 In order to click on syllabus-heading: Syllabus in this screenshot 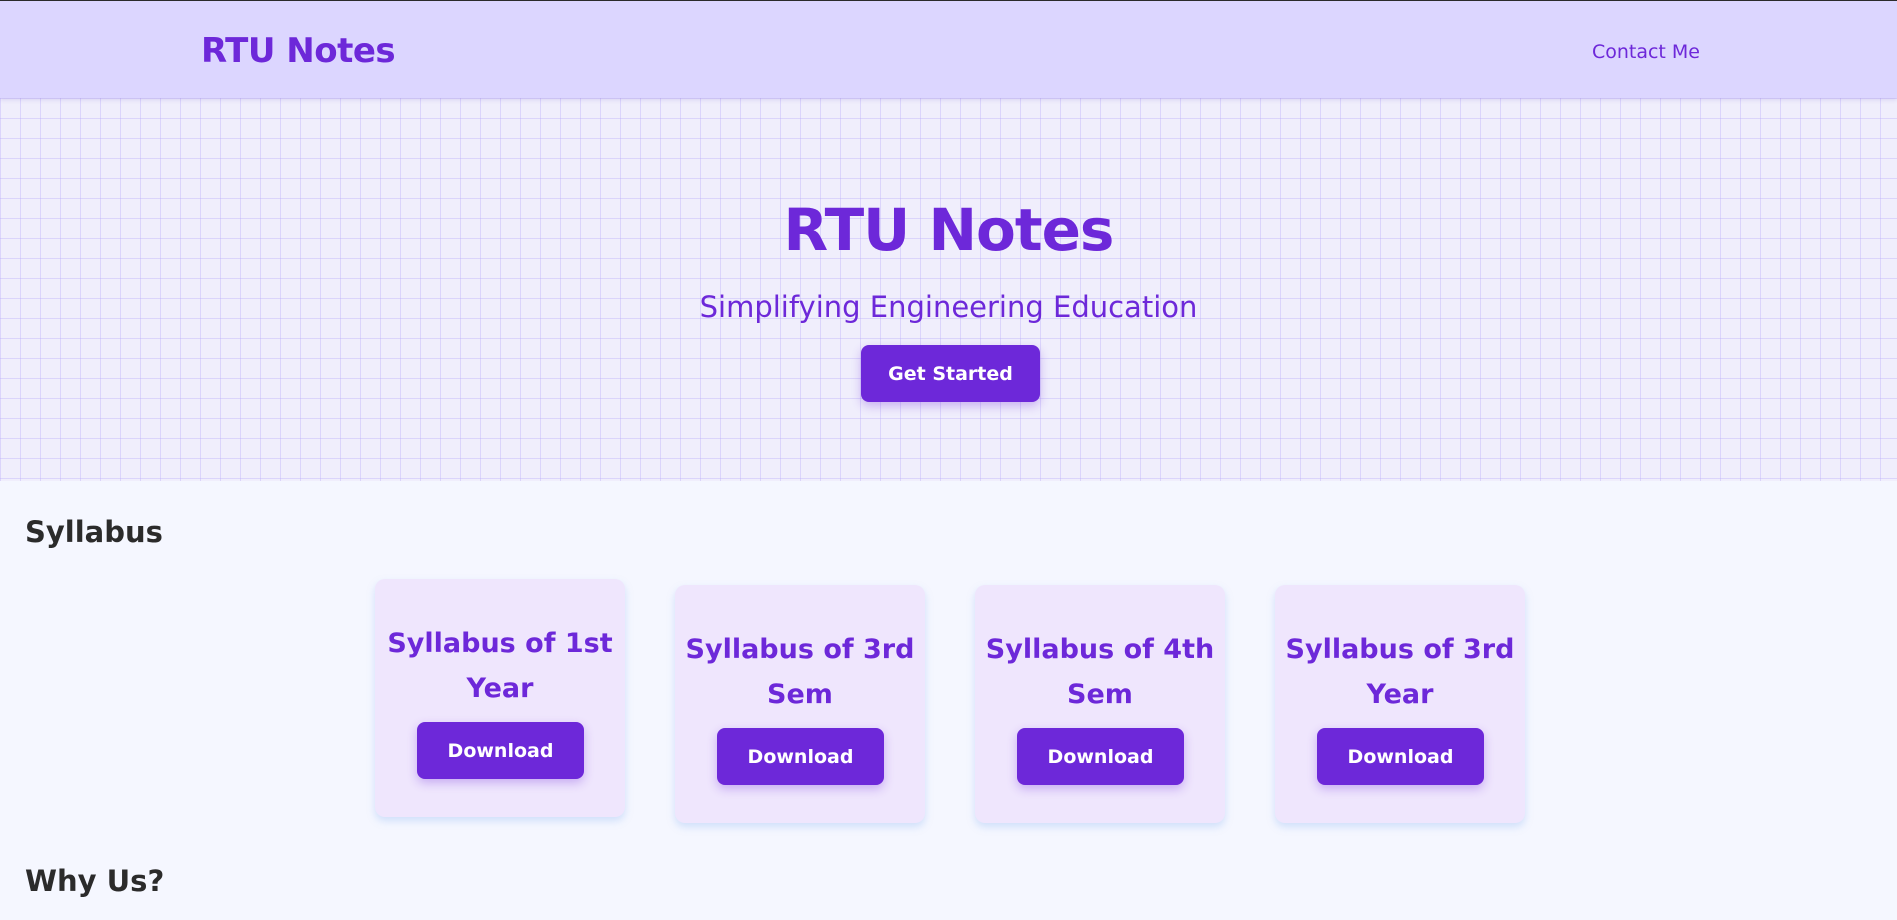, I will do `click(94, 532)`.